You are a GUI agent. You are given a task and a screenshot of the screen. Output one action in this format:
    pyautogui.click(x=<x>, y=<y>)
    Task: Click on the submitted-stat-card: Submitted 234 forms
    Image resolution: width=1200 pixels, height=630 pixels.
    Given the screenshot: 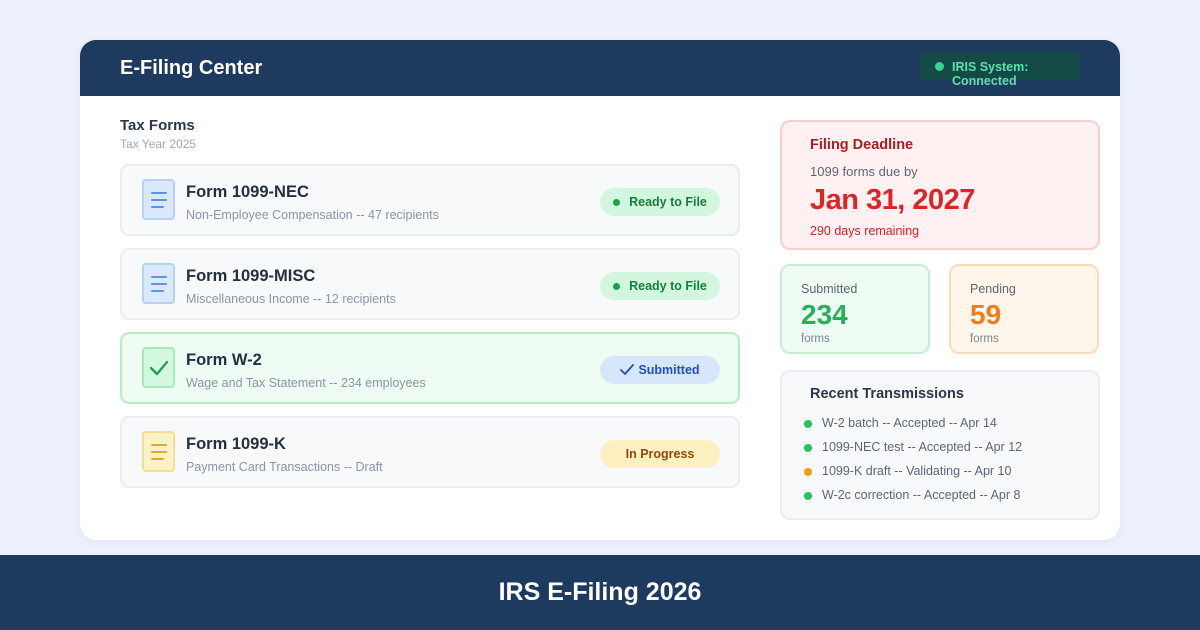 What is the action you would take?
    pyautogui.click(x=855, y=309)
    